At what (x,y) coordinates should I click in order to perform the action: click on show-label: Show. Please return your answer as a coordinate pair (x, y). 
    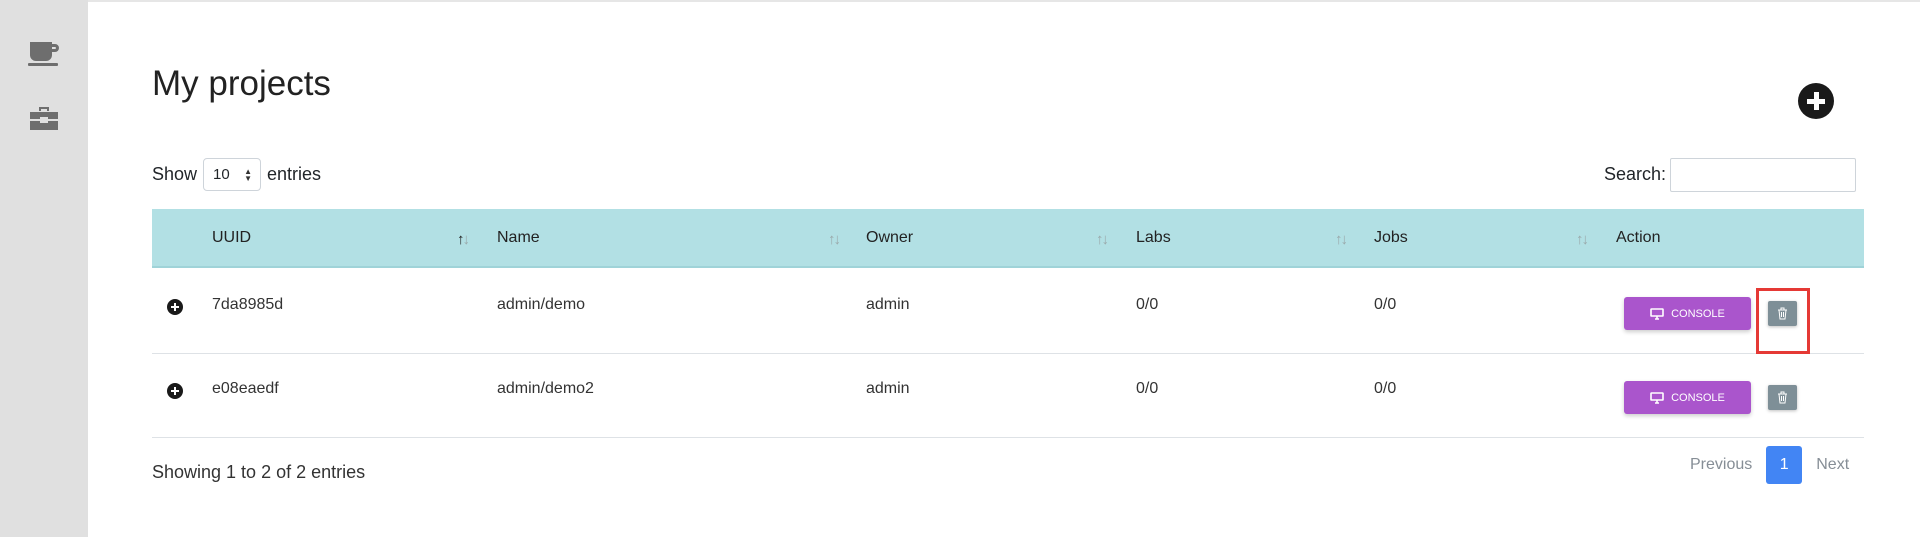
    Looking at the image, I should click on (175, 174).